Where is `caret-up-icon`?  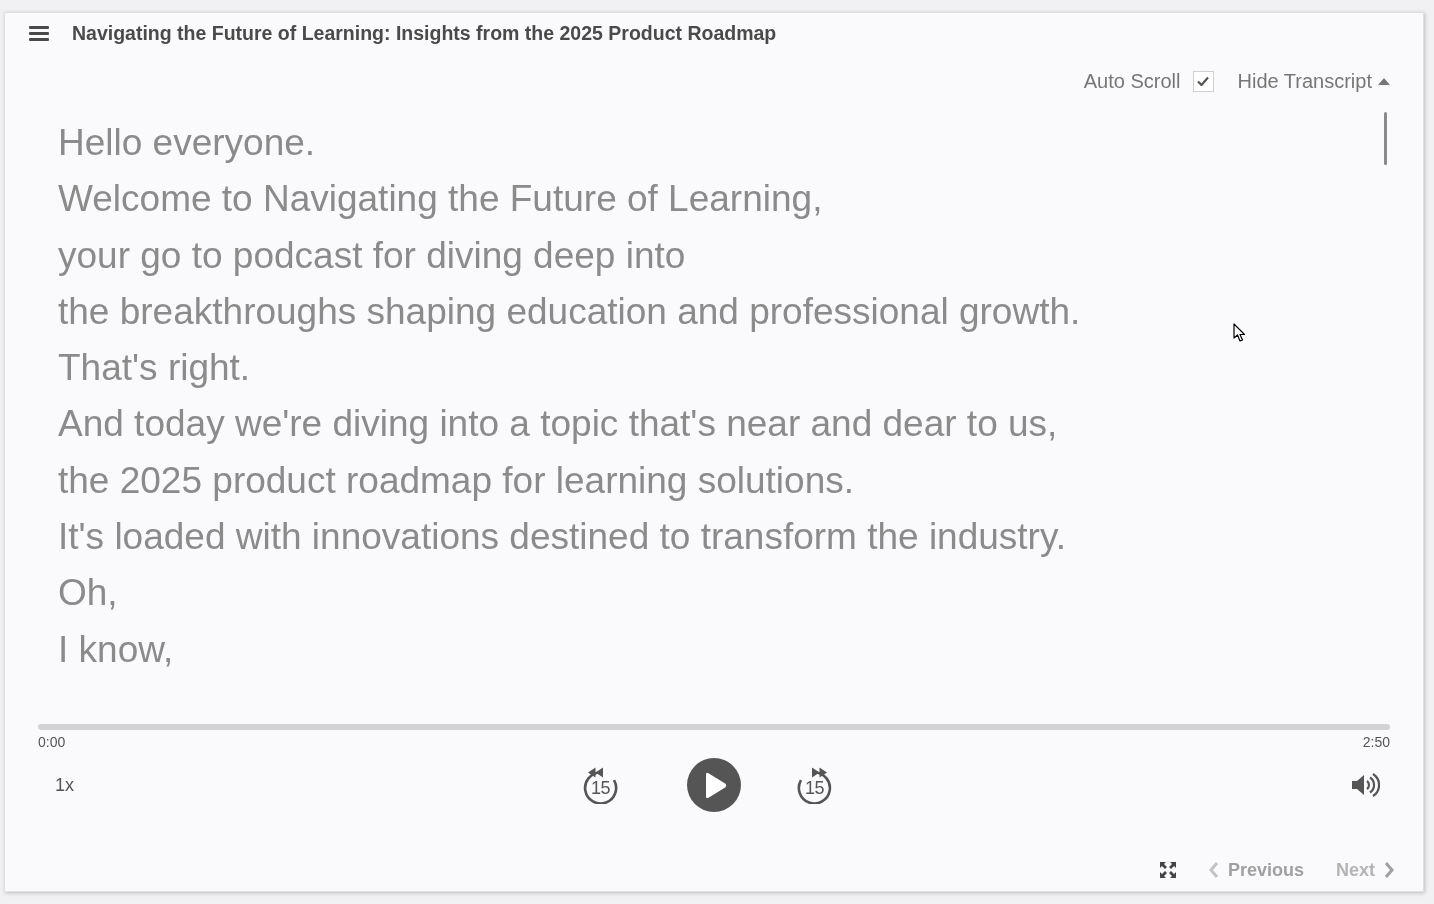 caret-up-icon is located at coordinates (1384, 81).